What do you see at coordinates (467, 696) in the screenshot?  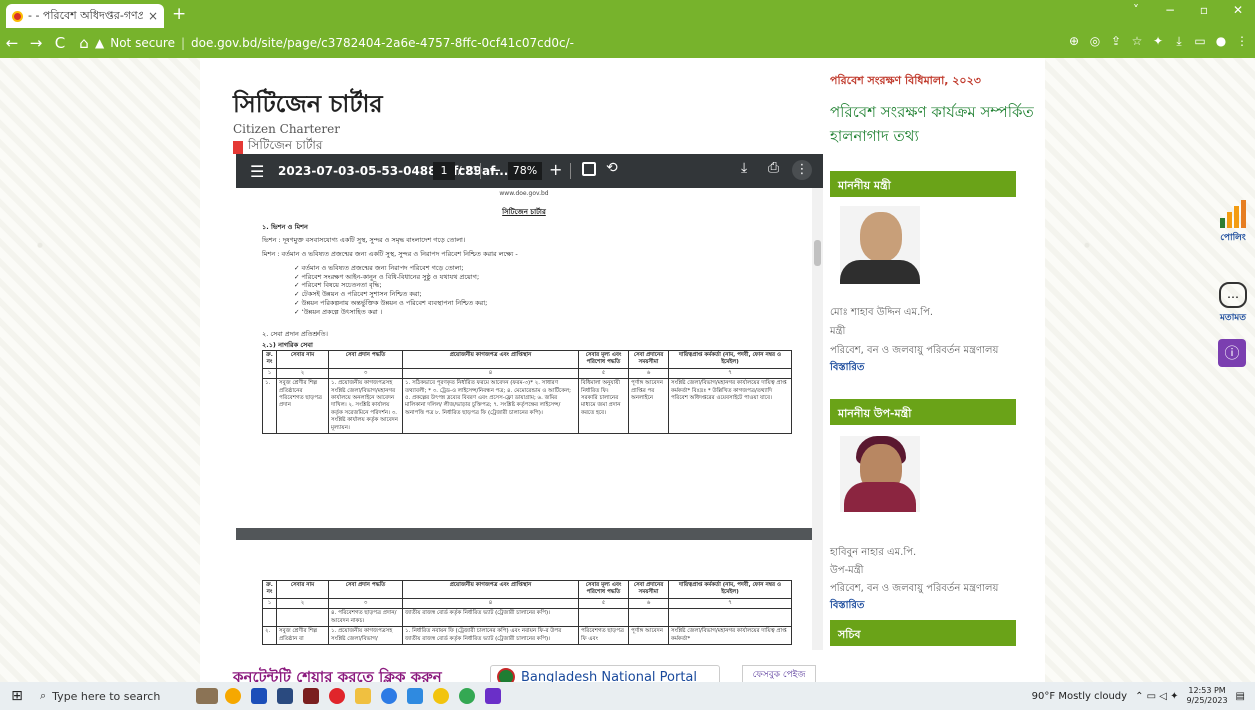 I see `chrome-icon` at bounding box center [467, 696].